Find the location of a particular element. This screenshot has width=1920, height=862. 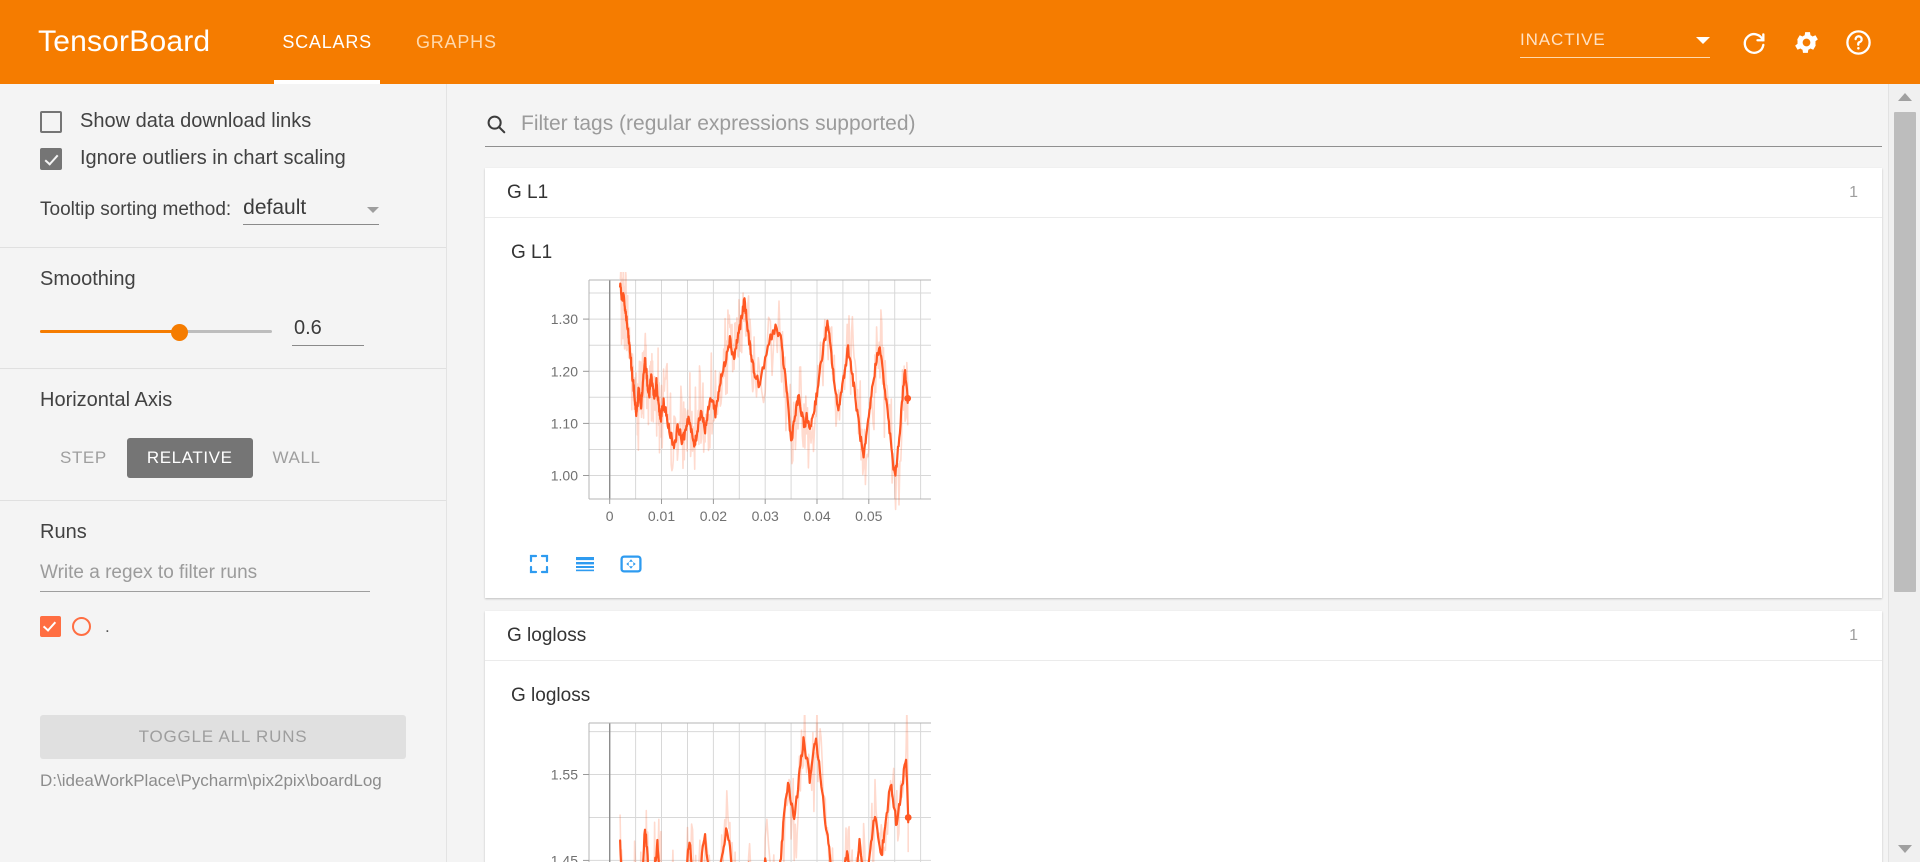

horizontal-axis-section: Horizontal Axis STEP RELATIVE WALL is located at coordinates (223, 435).